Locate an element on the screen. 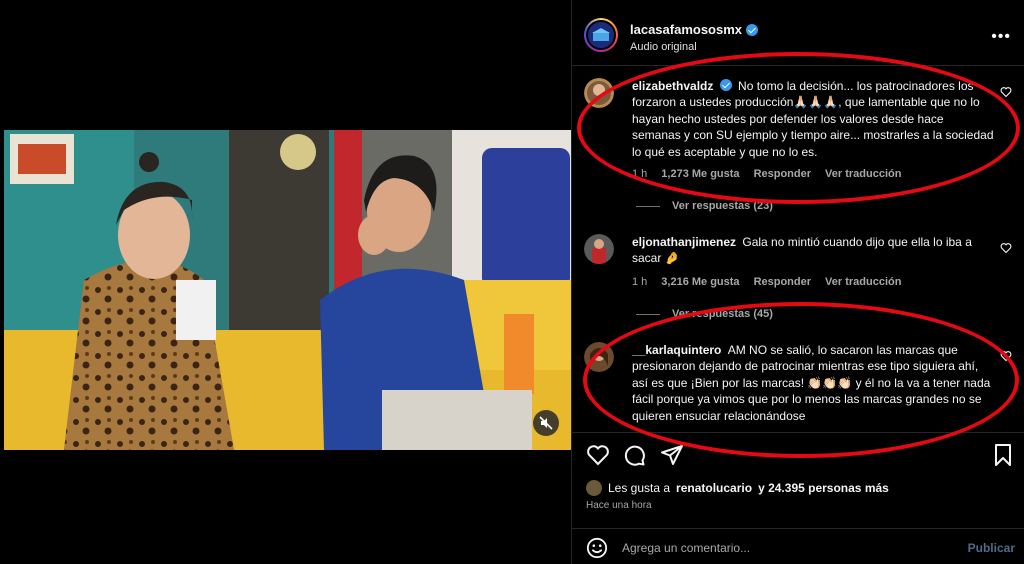 This screenshot has width=1024, height=564. view-replies-button: Ver respuestas (23) is located at coordinates (704, 206).